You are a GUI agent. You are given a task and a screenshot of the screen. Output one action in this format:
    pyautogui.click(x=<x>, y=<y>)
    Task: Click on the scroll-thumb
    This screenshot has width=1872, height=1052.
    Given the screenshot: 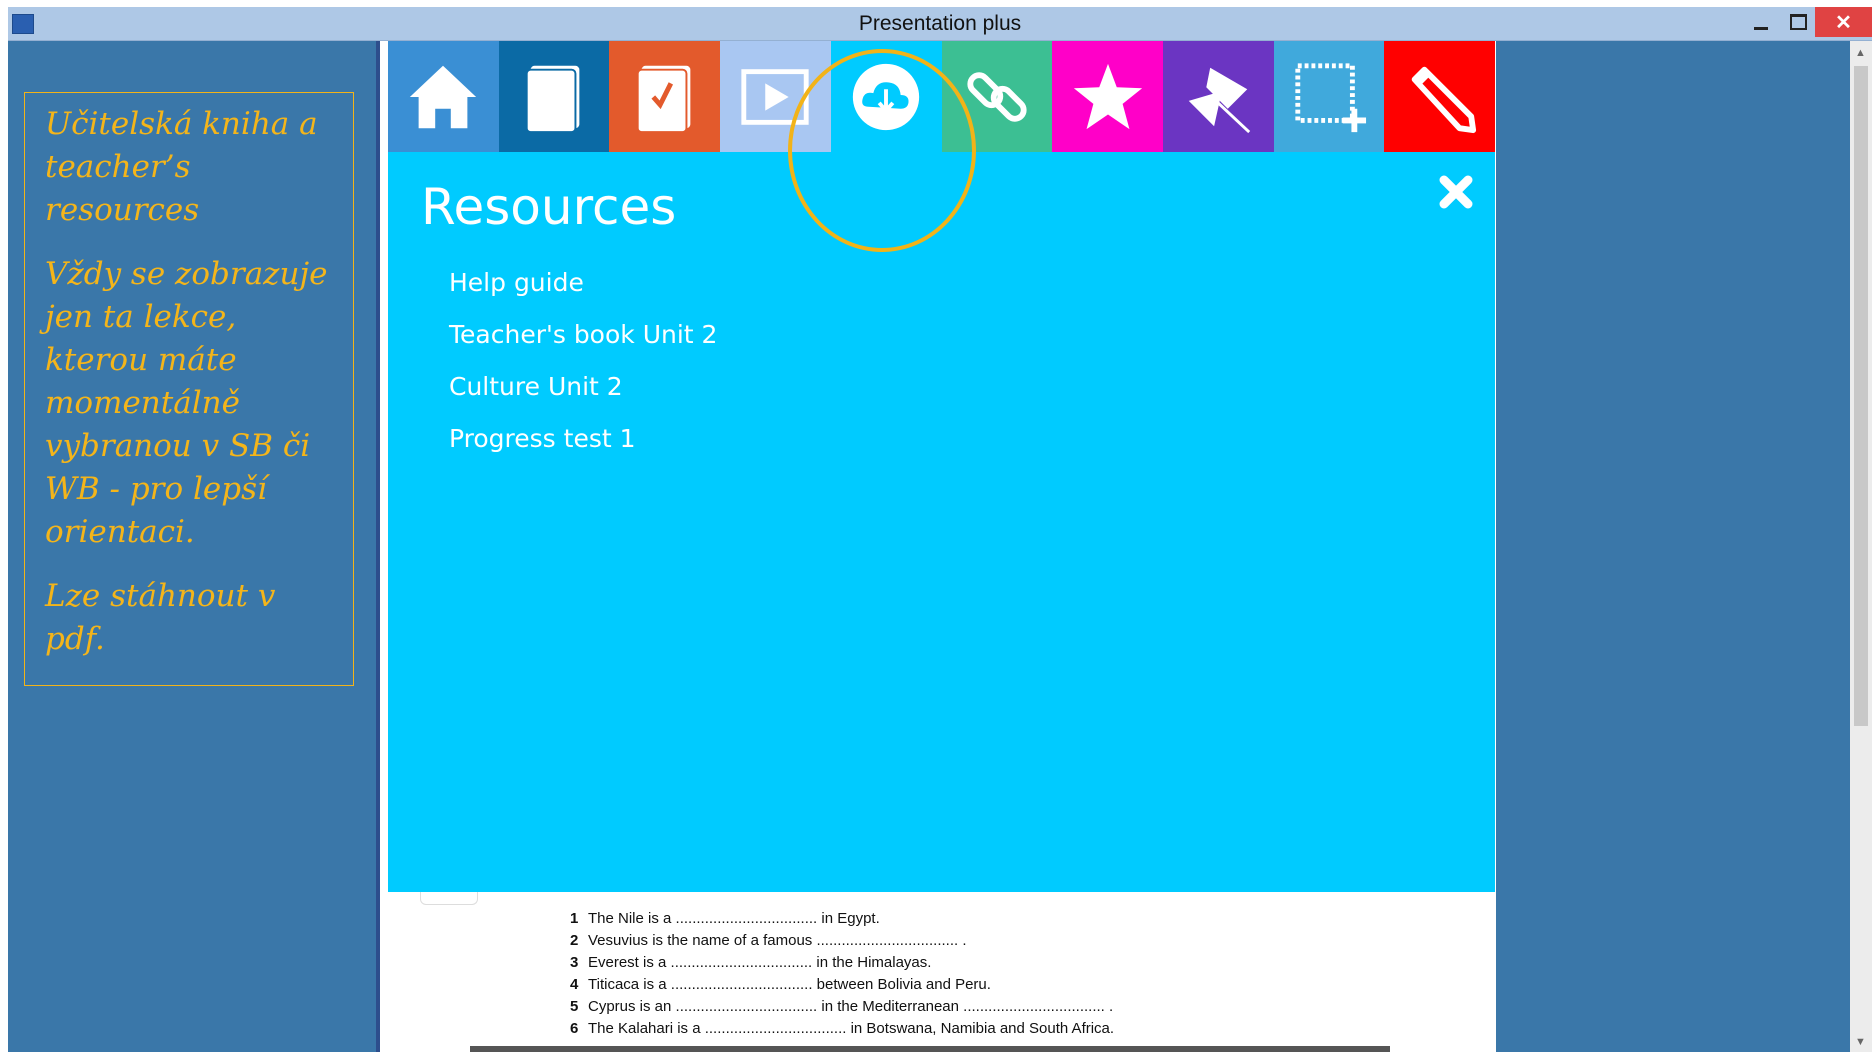 What is the action you would take?
    pyautogui.click(x=1861, y=396)
    